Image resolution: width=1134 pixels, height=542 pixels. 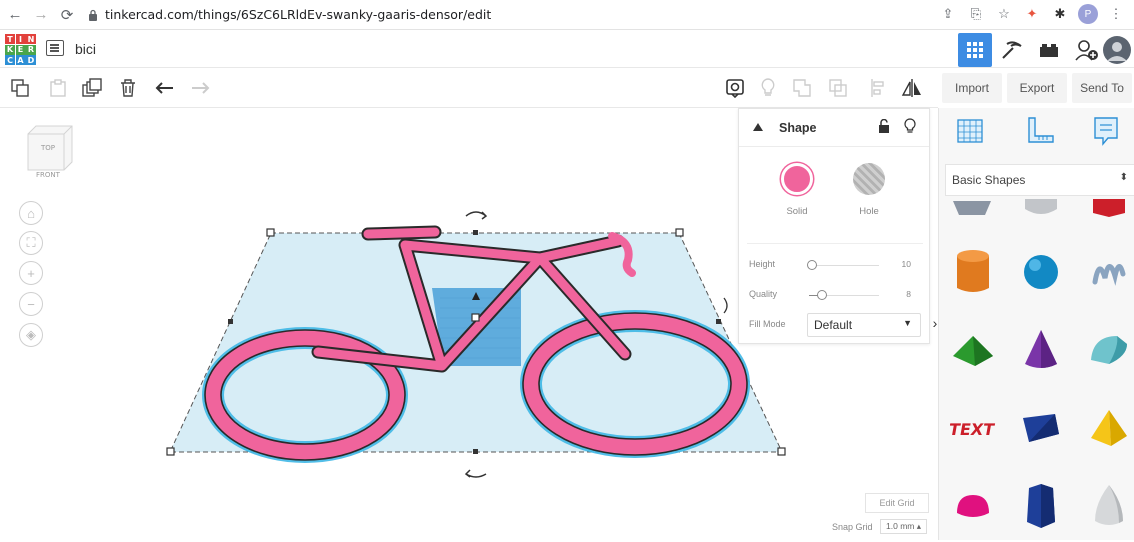 I want to click on shape-scribble, so click(x=1106, y=272).